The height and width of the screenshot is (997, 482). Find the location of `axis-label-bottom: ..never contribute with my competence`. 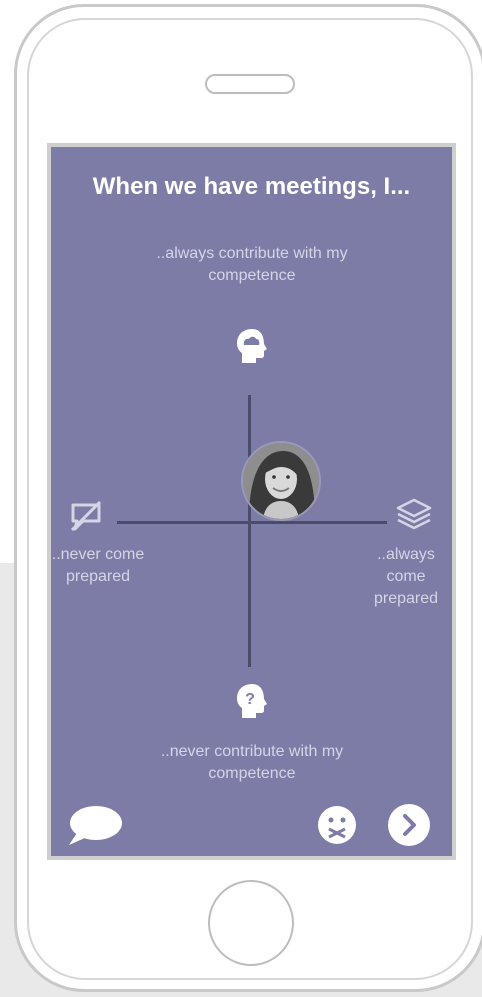

axis-label-bottom: ..never contribute with my competence is located at coordinates (252, 762).